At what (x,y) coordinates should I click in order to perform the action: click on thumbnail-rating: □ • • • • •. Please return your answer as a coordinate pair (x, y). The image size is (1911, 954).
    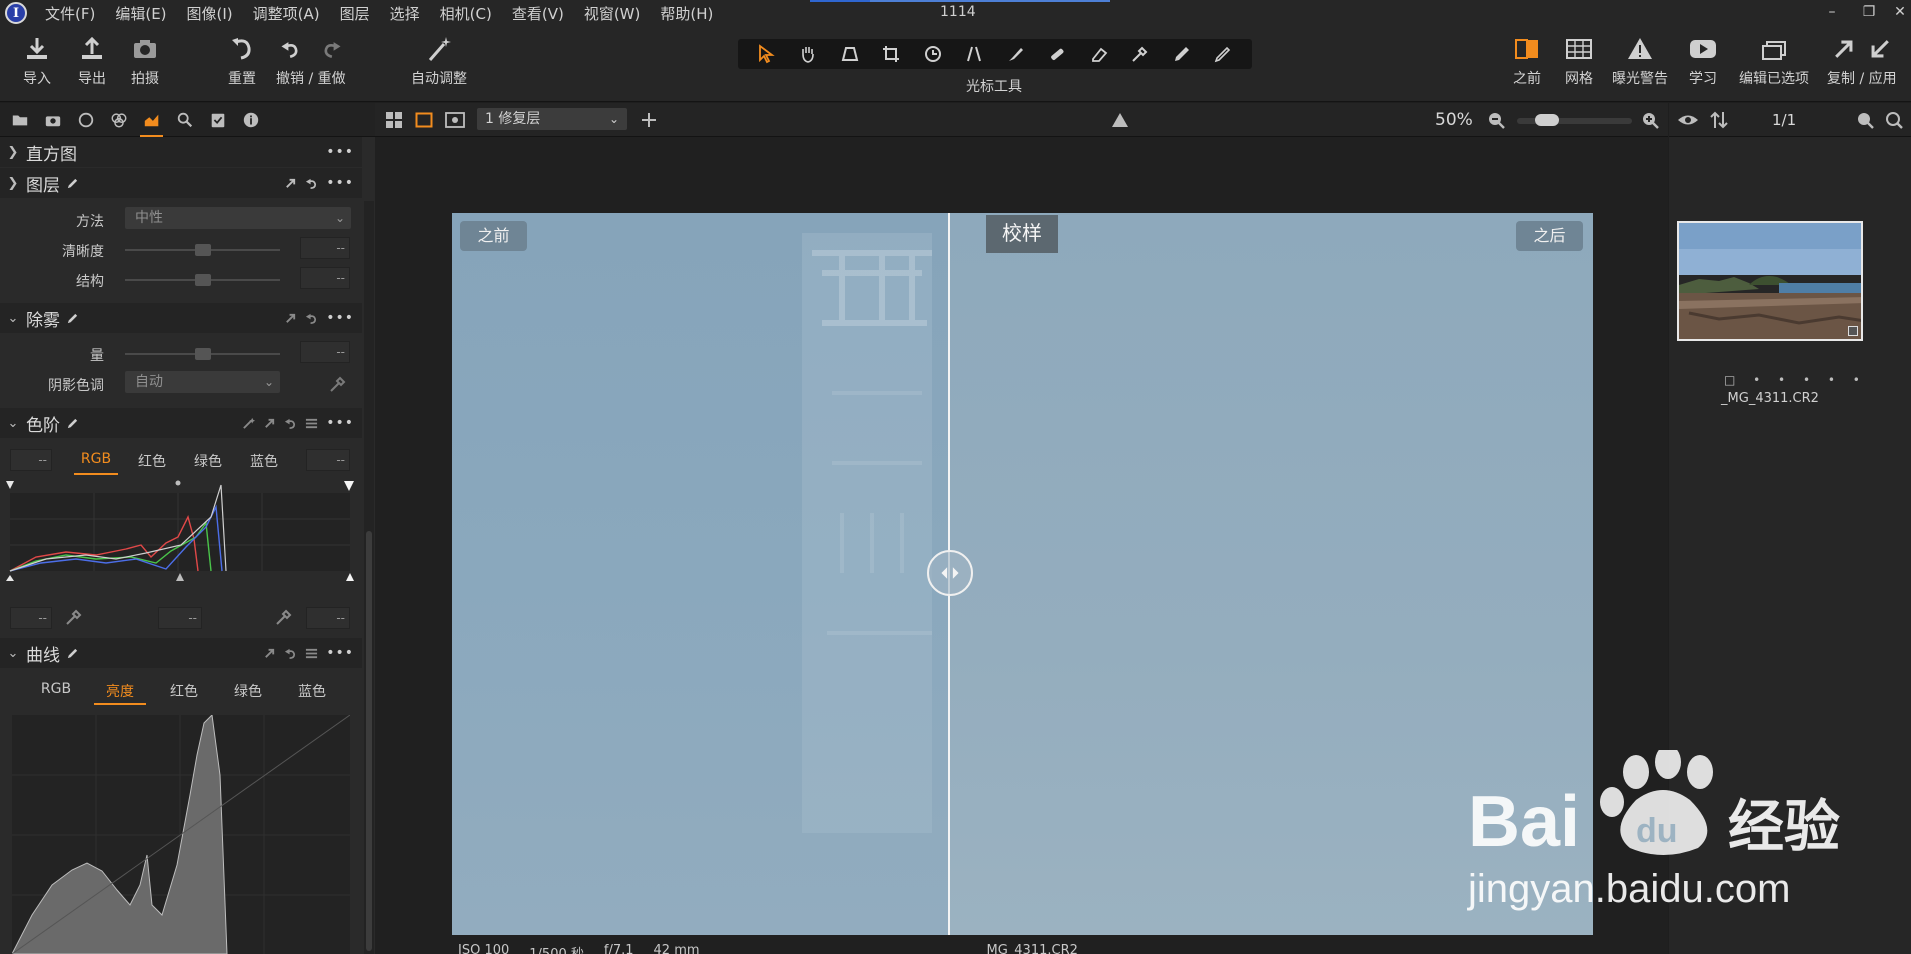
    Looking at the image, I should click on (1795, 380).